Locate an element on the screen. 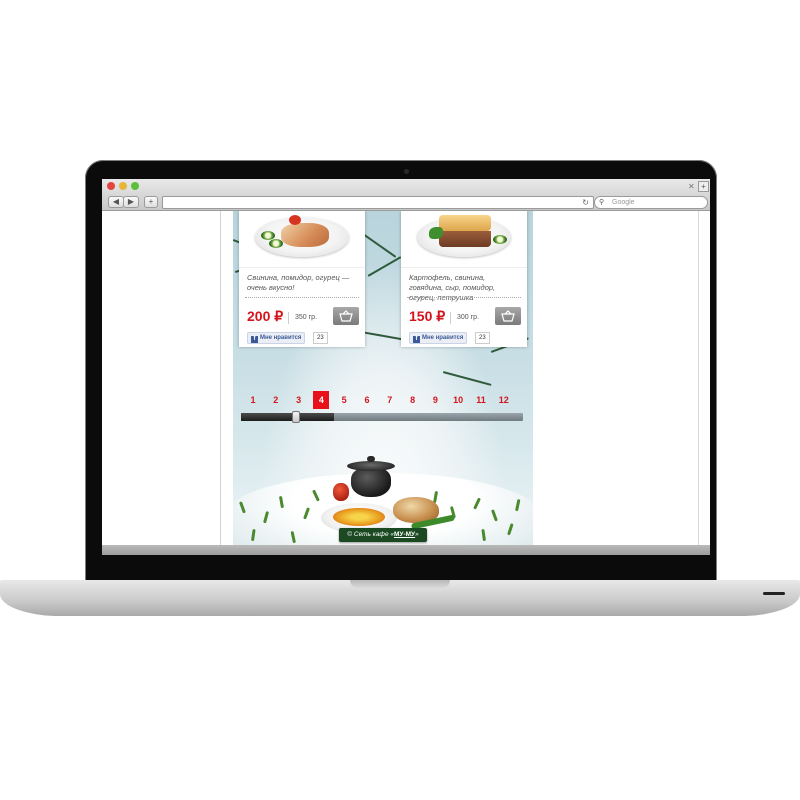  page-link-5: 5 is located at coordinates (344, 400).